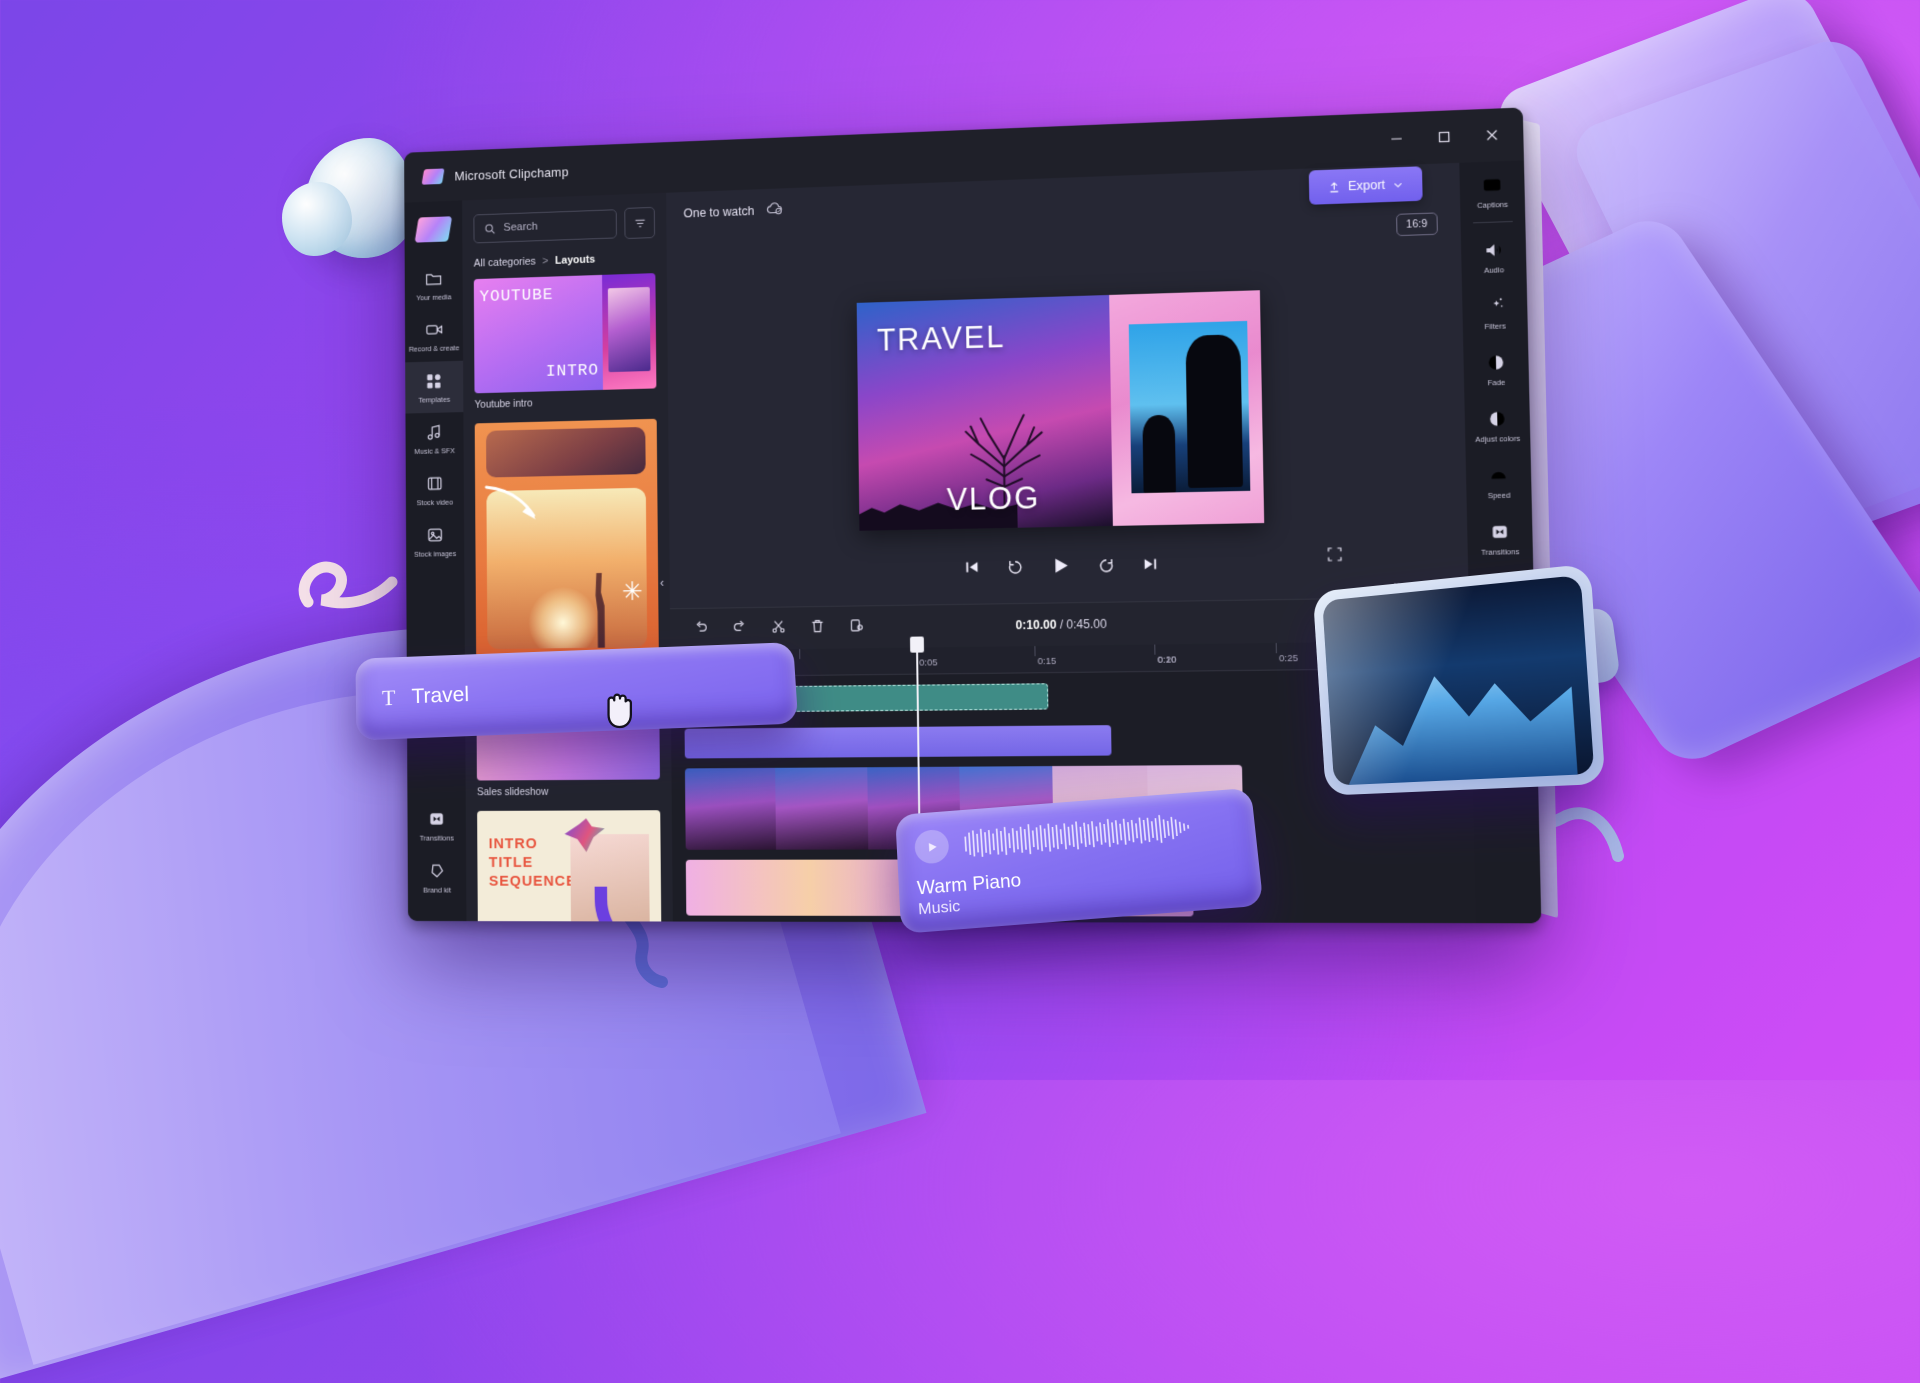 The image size is (1920, 1383). I want to click on right-item-fade: Fade, so click(1496, 369).